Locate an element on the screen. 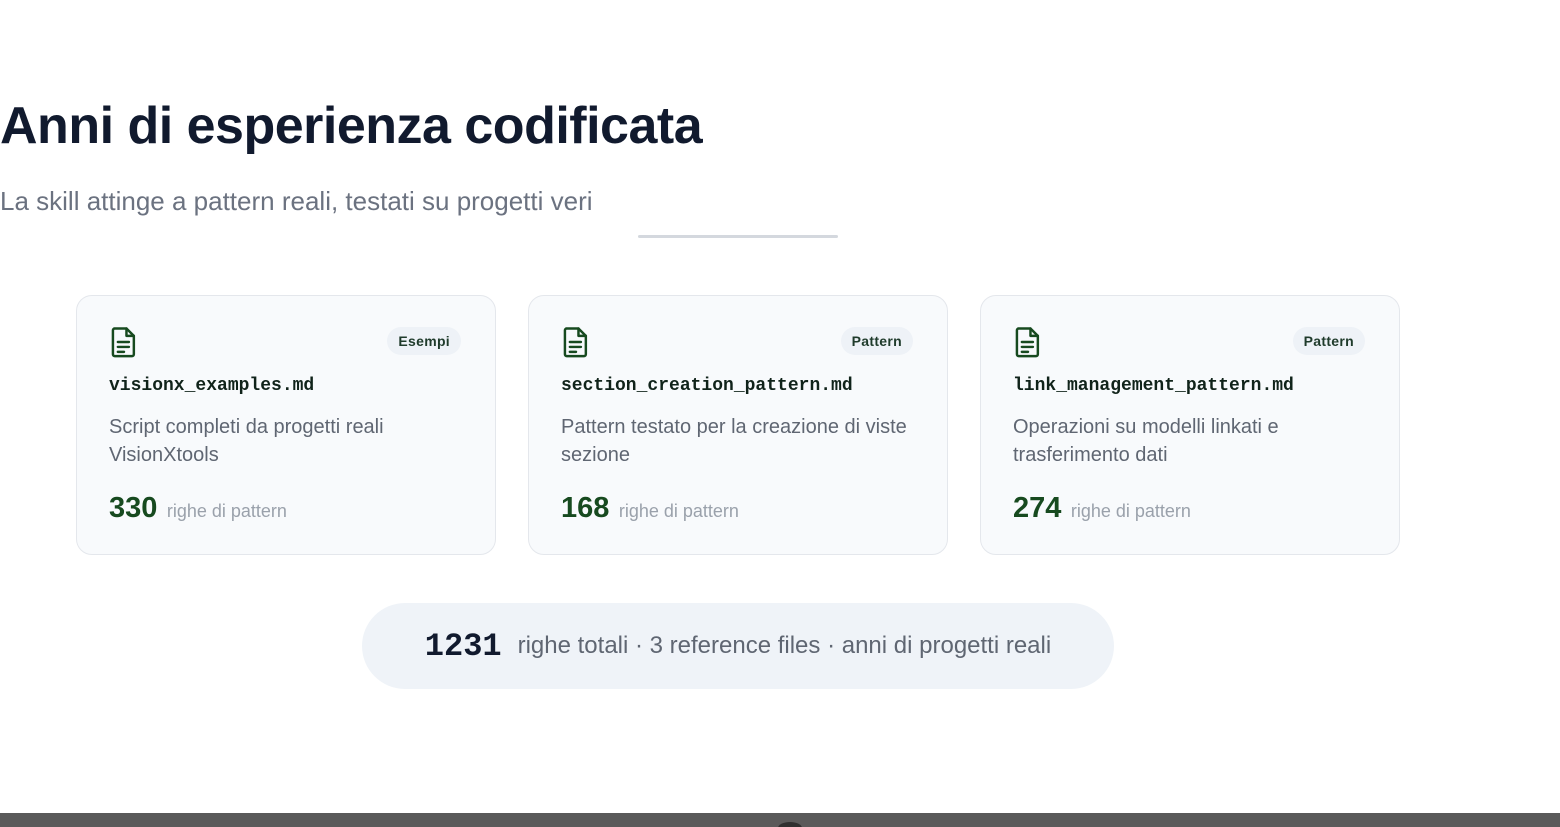 This screenshot has height=827, width=1560. scroll-handle is located at coordinates (790, 824).